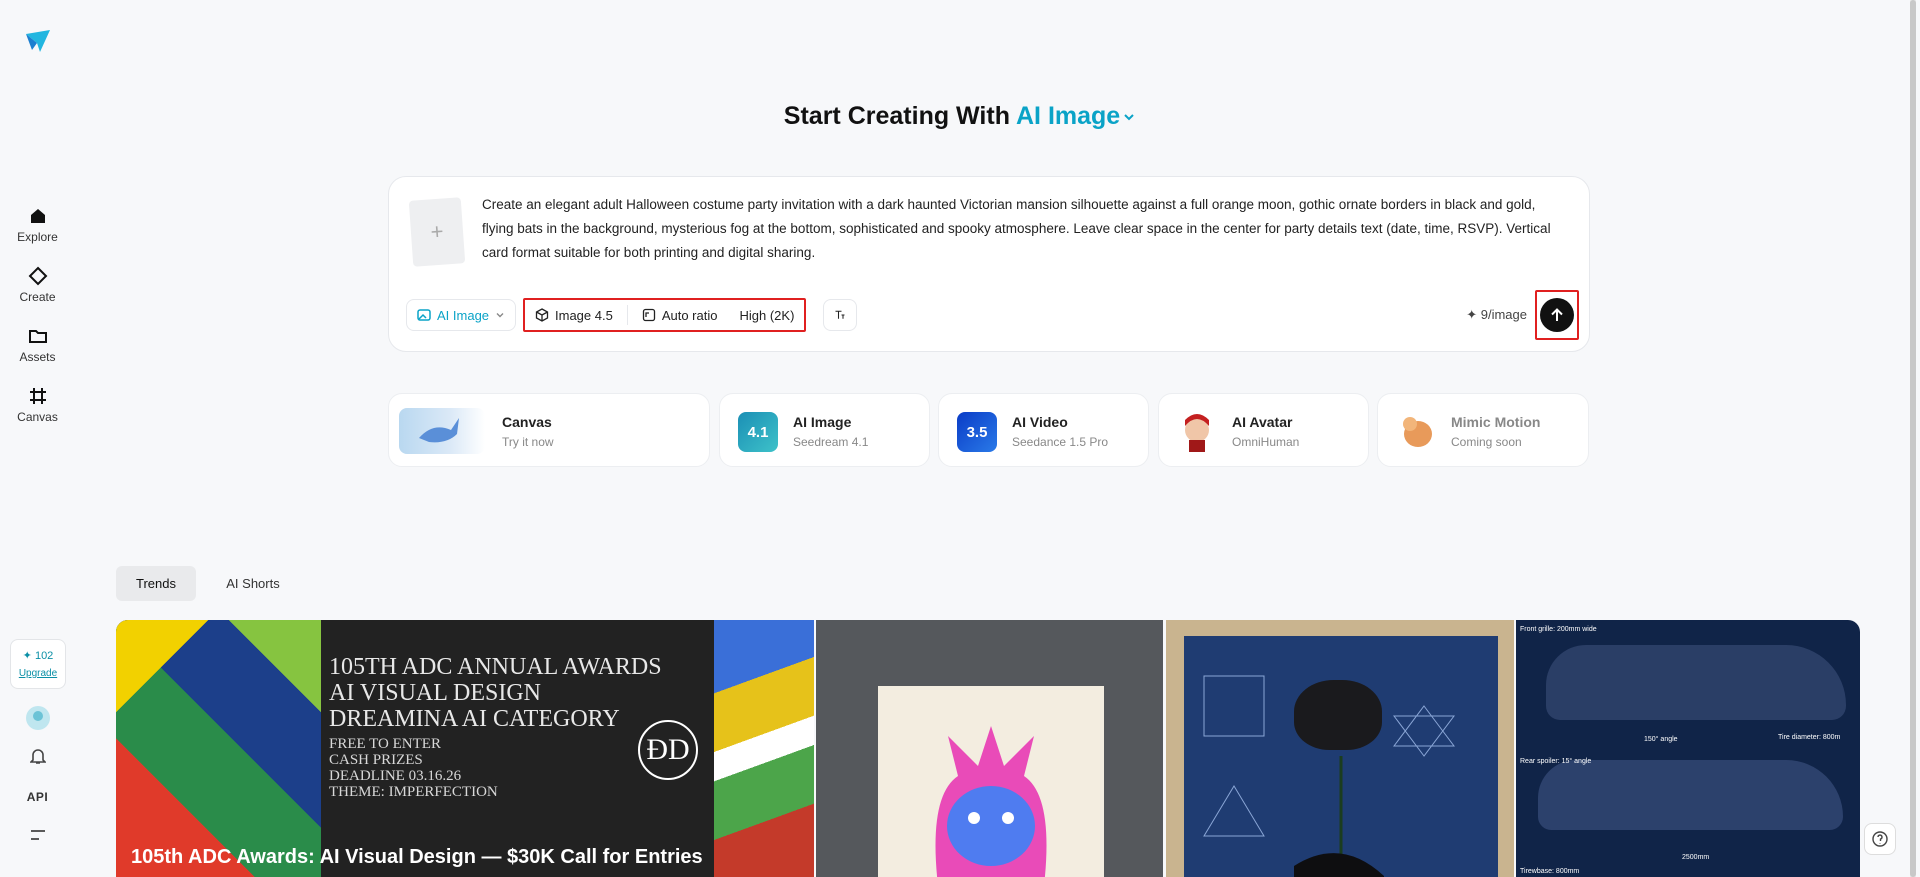 This screenshot has height=877, width=1920. What do you see at coordinates (668, 750) in the screenshot?
I see `adc-logo-icon: ÐD` at bounding box center [668, 750].